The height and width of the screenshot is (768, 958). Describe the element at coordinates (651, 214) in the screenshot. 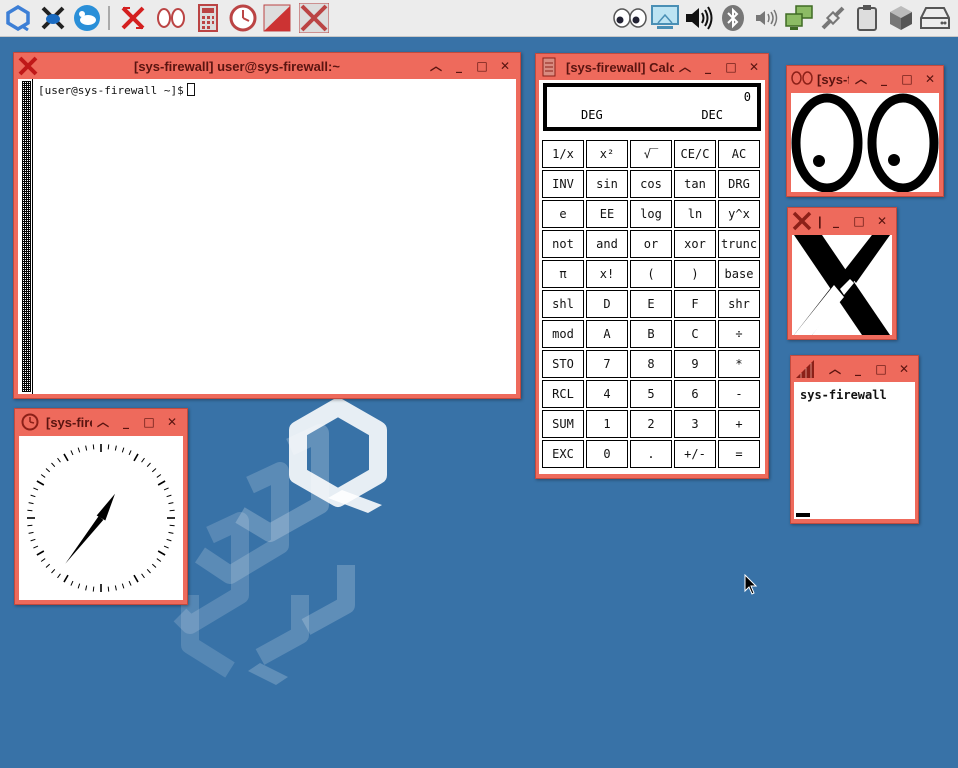

I see `calc-button: log` at that location.